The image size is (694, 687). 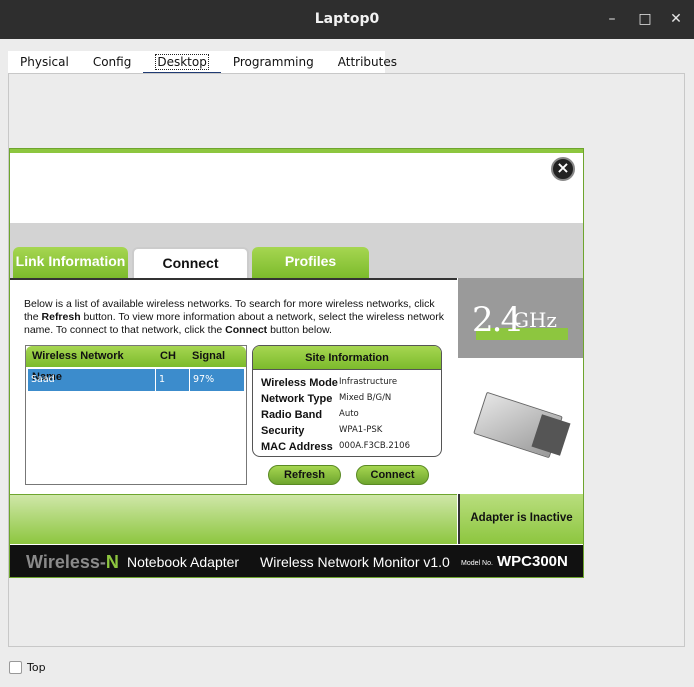 I want to click on adapter-name: Notebook Adapter, so click(x=183, y=562).